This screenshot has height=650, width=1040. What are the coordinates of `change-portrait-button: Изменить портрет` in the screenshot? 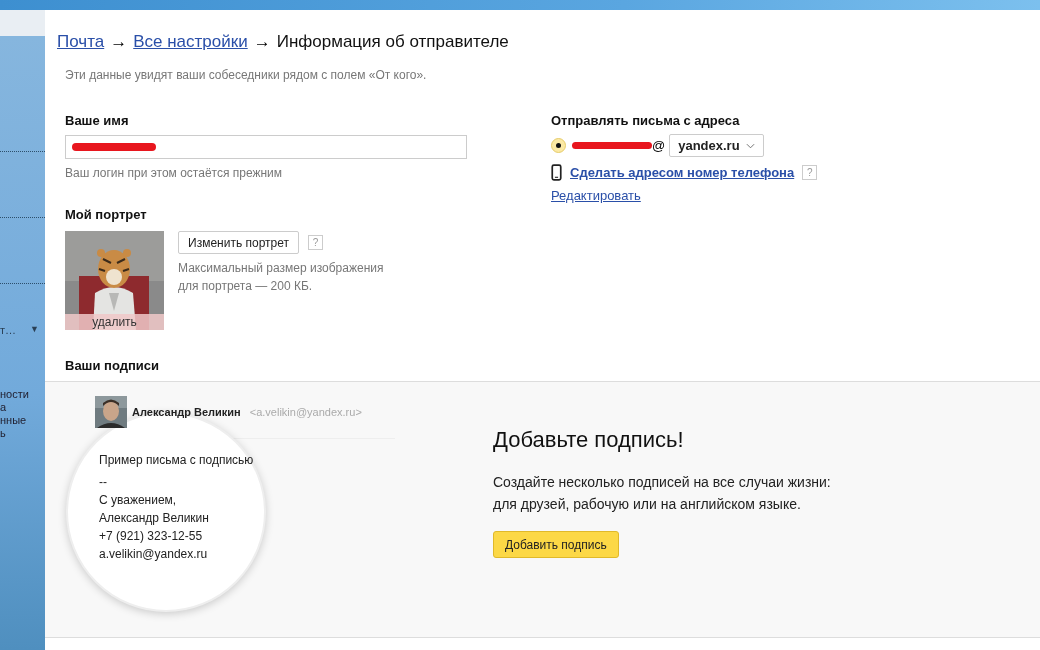 It's located at (238, 242).